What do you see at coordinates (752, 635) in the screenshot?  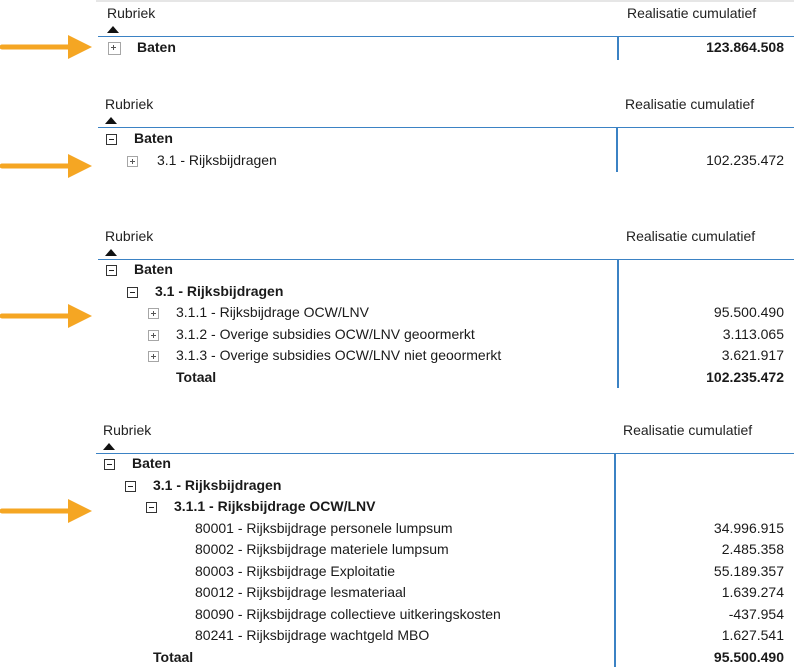 I see `row-value: 1.627.541` at bounding box center [752, 635].